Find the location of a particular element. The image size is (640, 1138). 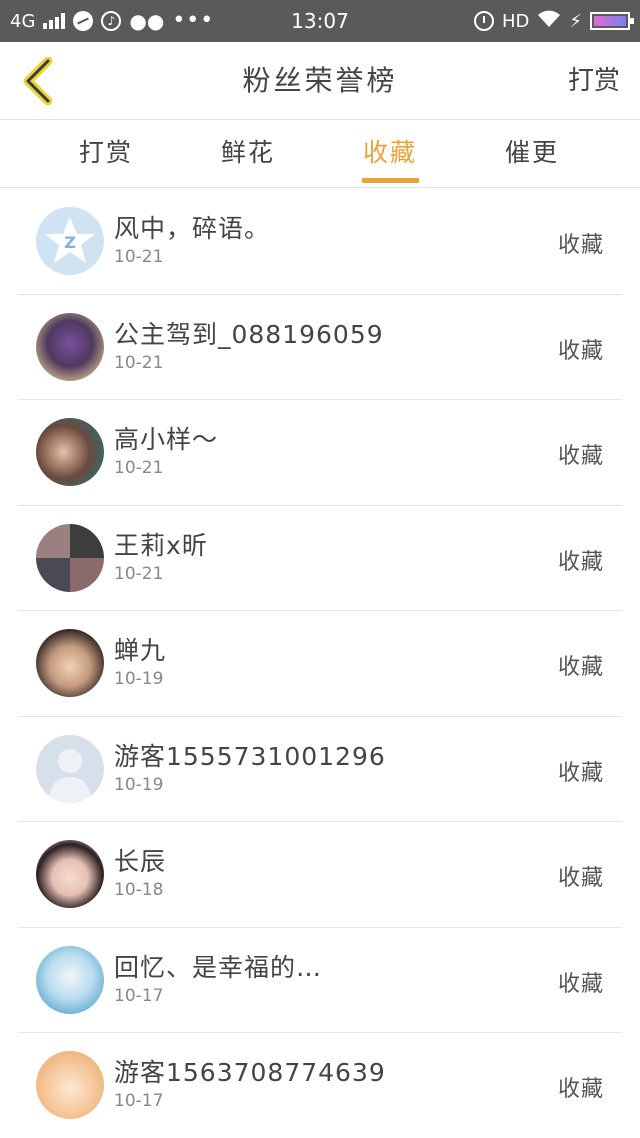

header-bar: 粉丝荣誉榜 打赏 is located at coordinates (320, 81).